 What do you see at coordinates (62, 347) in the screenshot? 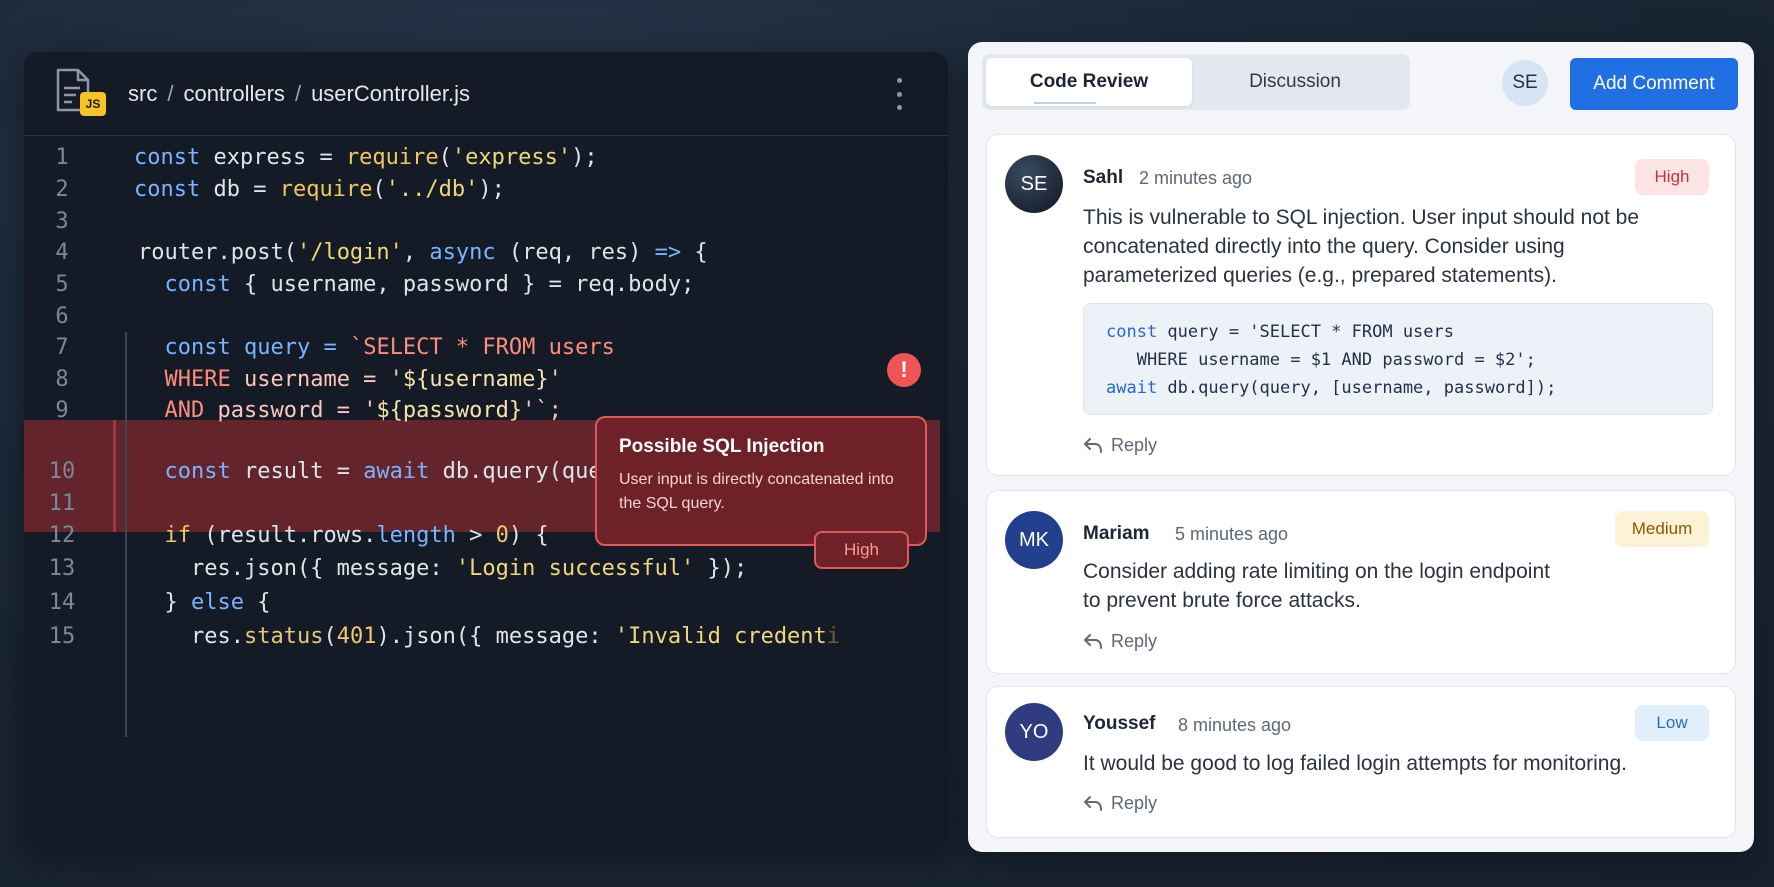
I see `line-number: 7` at bounding box center [62, 347].